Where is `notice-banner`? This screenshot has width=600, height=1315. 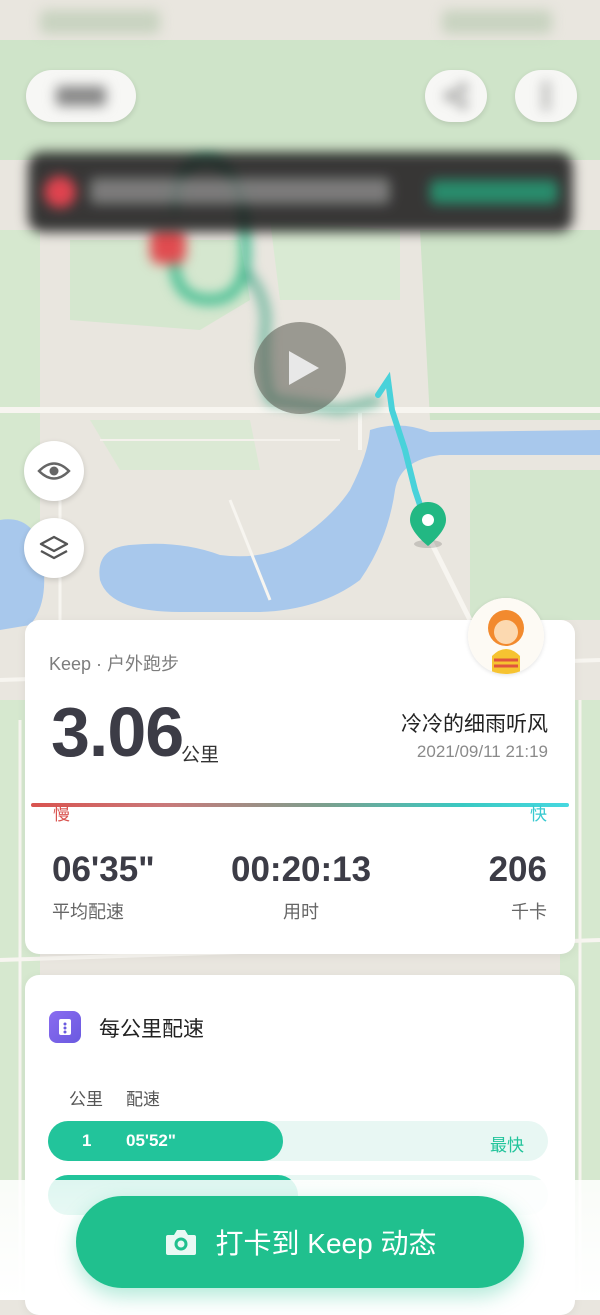 notice-banner is located at coordinates (300, 192).